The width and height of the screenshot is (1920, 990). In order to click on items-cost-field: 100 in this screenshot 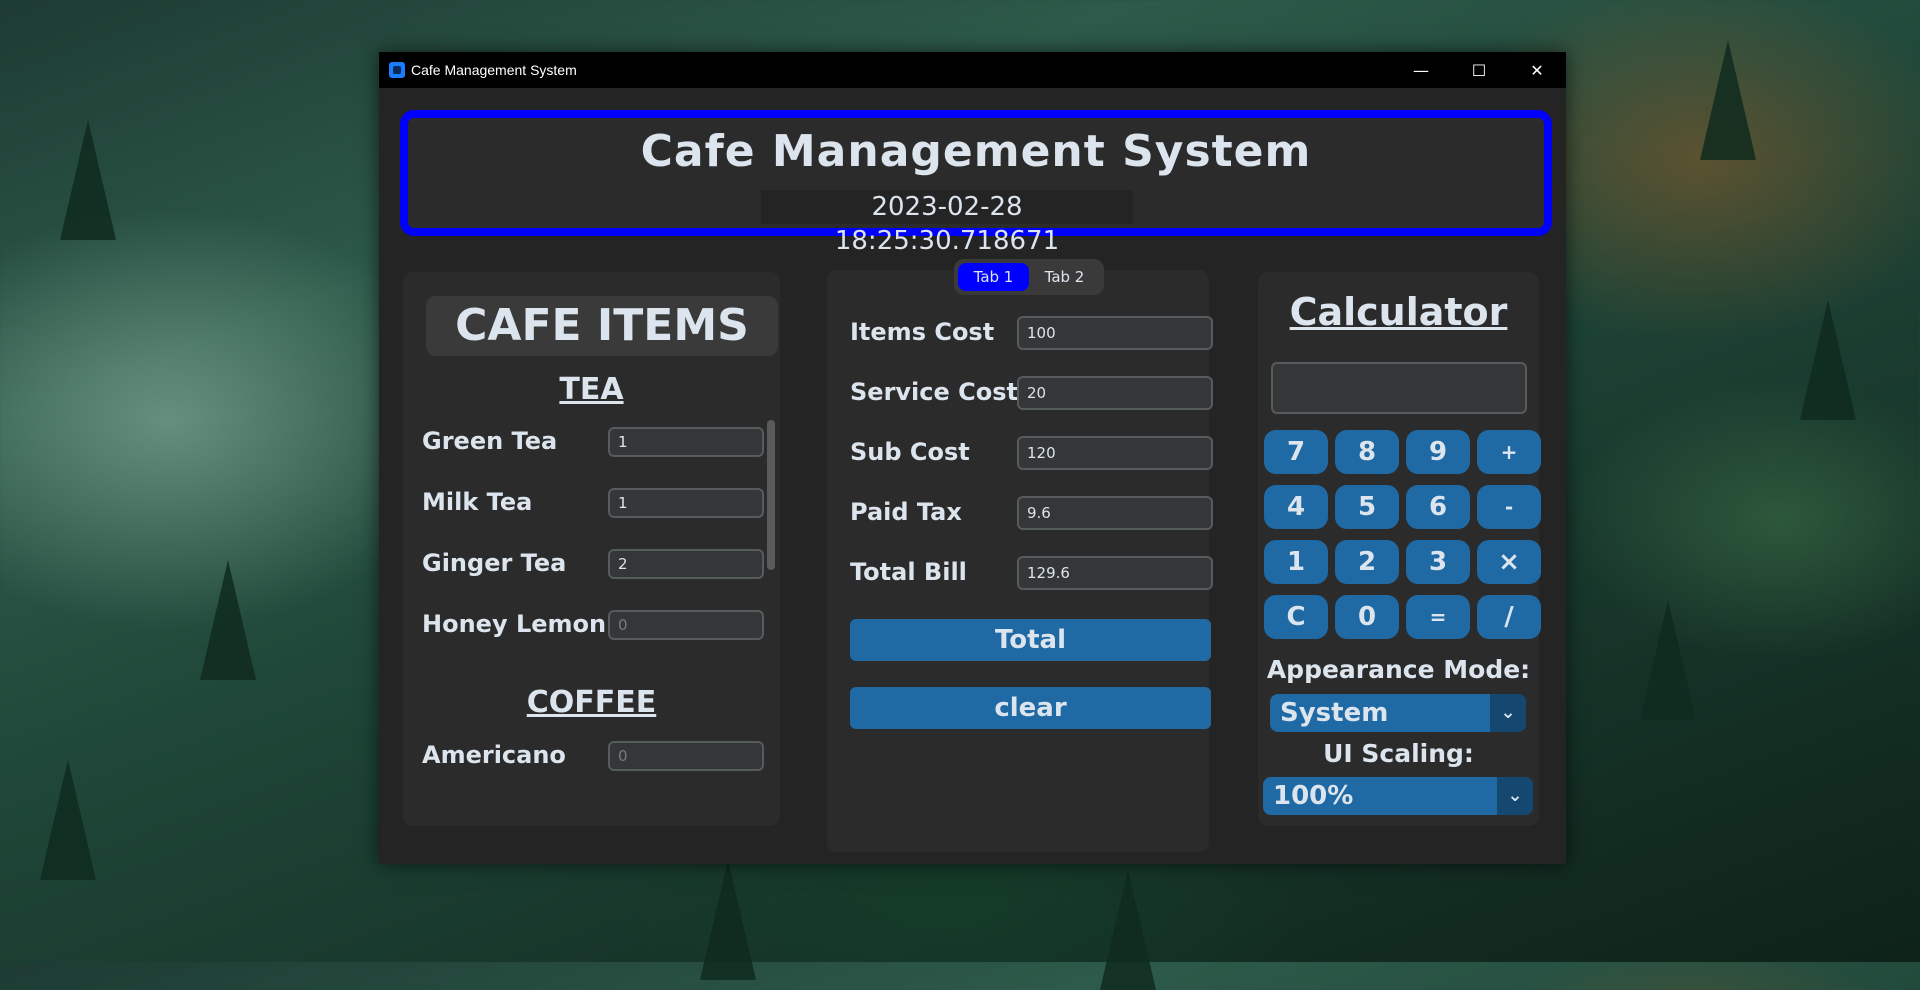, I will do `click(1115, 333)`.